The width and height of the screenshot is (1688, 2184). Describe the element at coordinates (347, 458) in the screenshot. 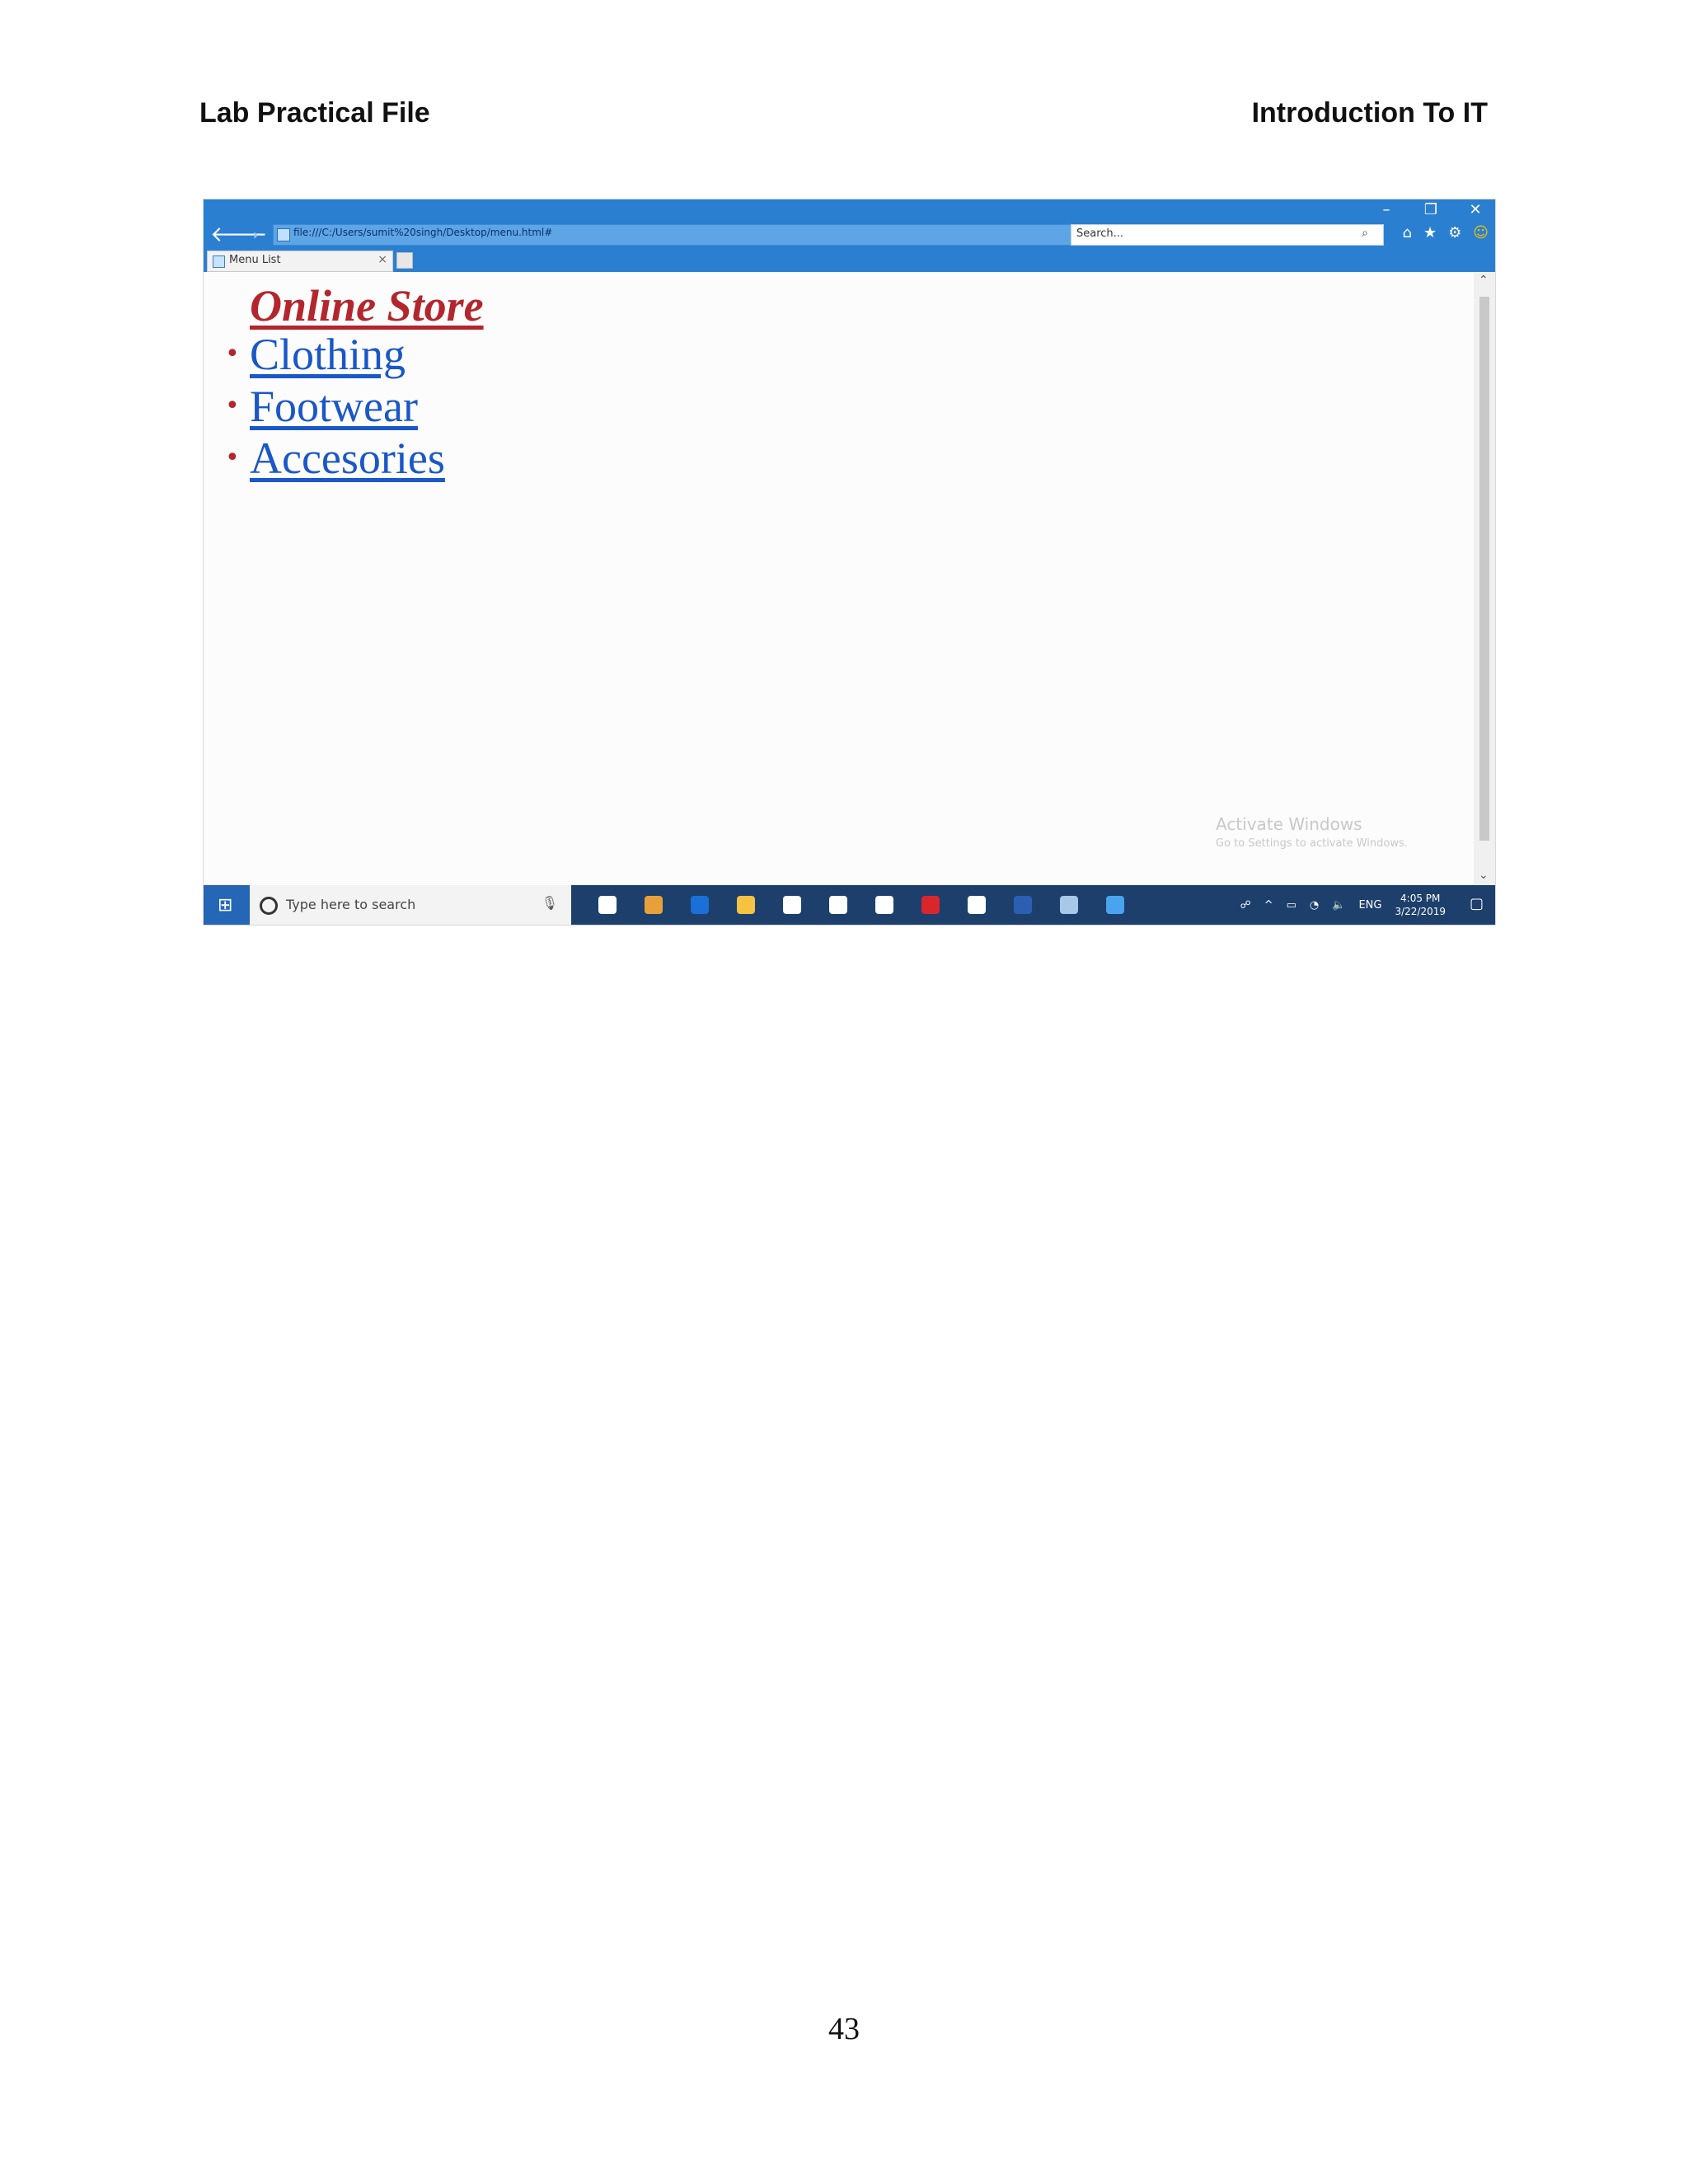

I see `menu-link-accesories: Accesories` at that location.